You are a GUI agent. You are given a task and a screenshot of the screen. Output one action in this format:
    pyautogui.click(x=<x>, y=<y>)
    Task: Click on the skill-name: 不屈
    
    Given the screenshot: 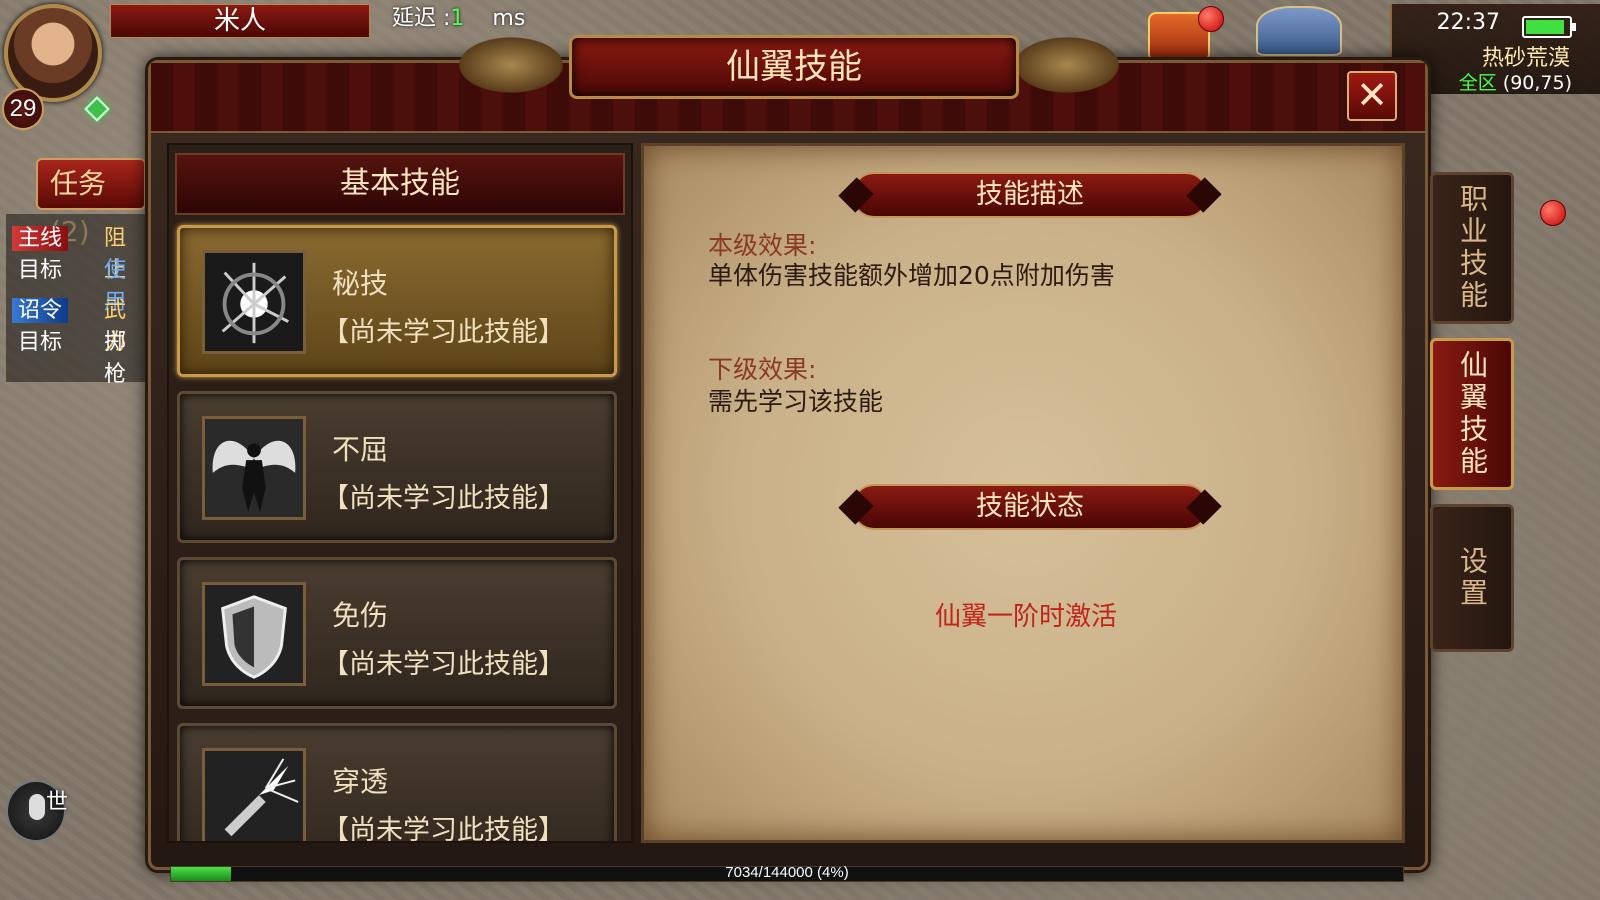 What is the action you would take?
    pyautogui.click(x=360, y=449)
    